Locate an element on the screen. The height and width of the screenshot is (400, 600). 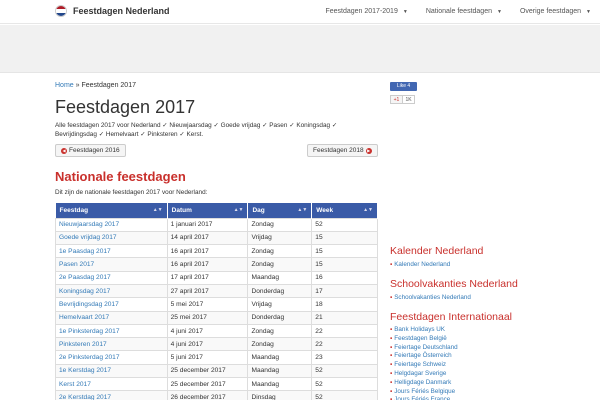
sidebar-link: ▪ Helgdagar Sverige is located at coordinates (424, 374).